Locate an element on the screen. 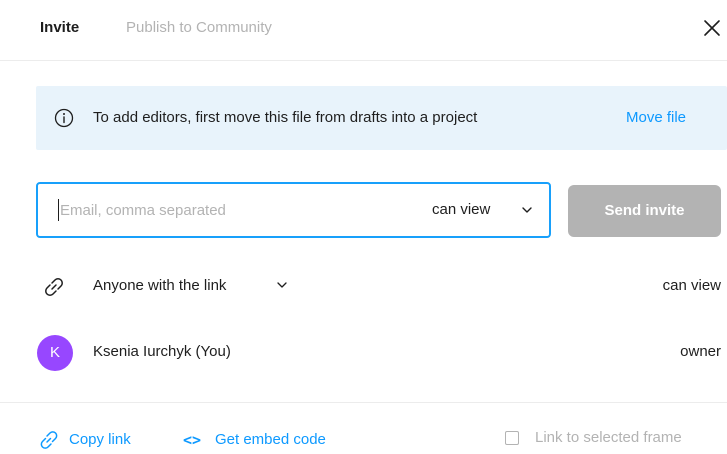  footer-divider is located at coordinates (363, 402).